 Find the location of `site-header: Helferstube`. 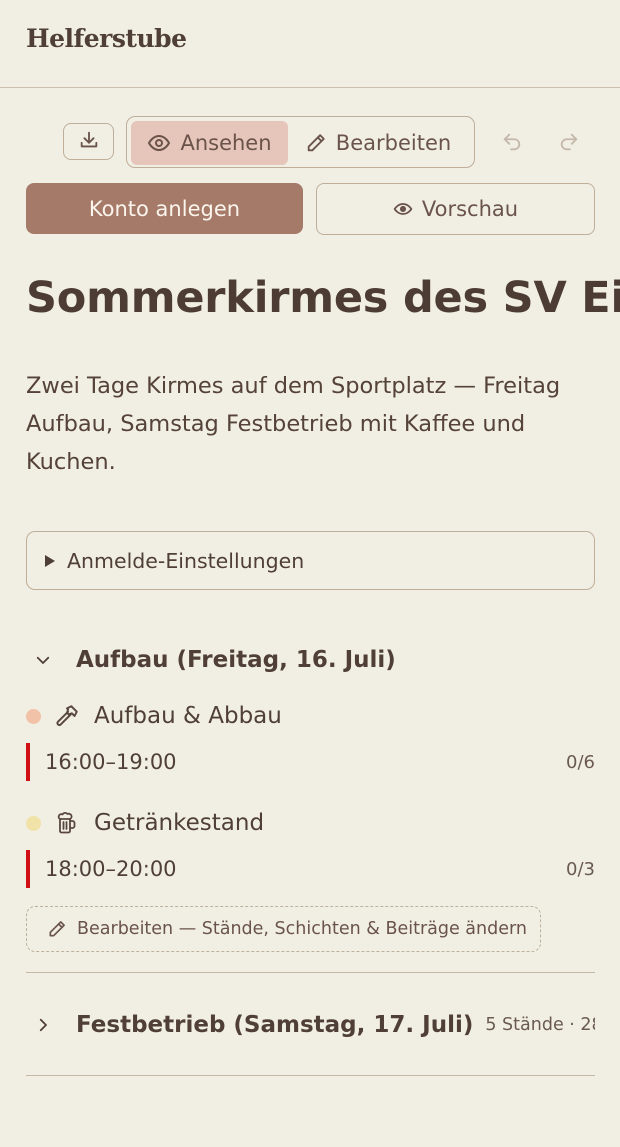

site-header: Helferstube is located at coordinates (310, 44).